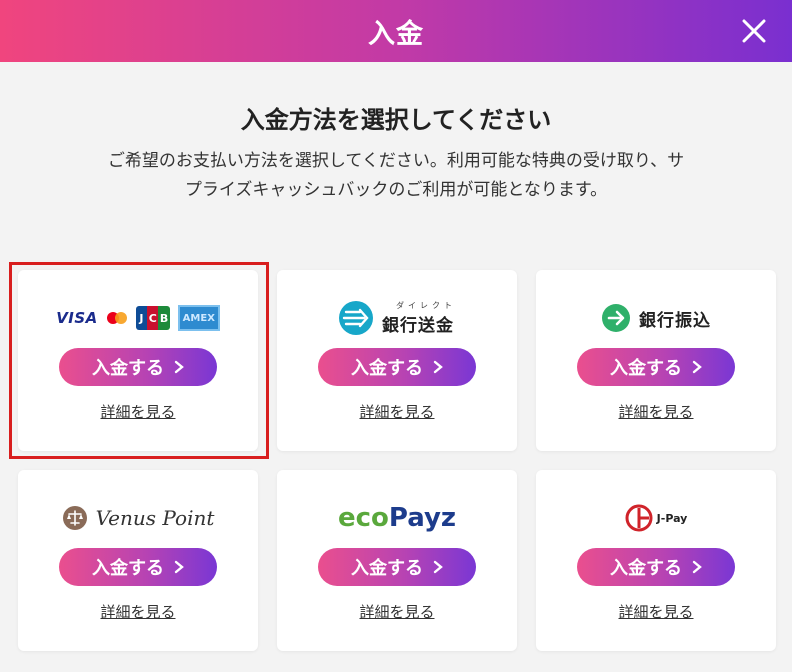  Describe the element at coordinates (675, 320) in the screenshot. I see `bank-transfer-title: 銀行振込` at that location.